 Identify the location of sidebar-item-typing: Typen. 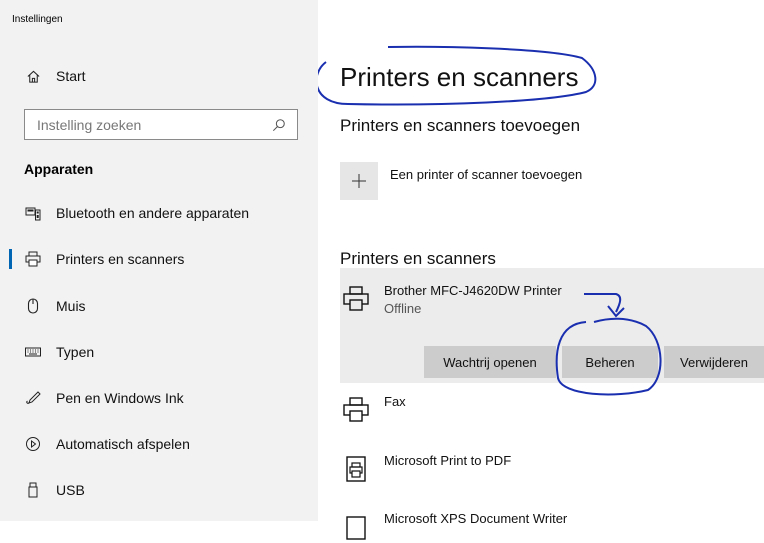
(159, 352).